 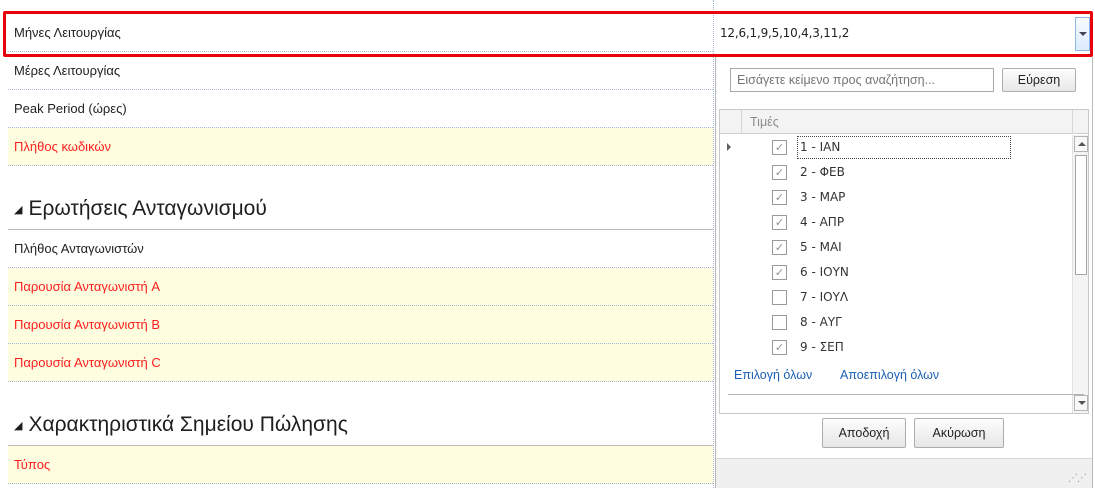 What do you see at coordinates (896, 322) in the screenshot?
I see `checklist-item: 8 - ΑΥΓ` at bounding box center [896, 322].